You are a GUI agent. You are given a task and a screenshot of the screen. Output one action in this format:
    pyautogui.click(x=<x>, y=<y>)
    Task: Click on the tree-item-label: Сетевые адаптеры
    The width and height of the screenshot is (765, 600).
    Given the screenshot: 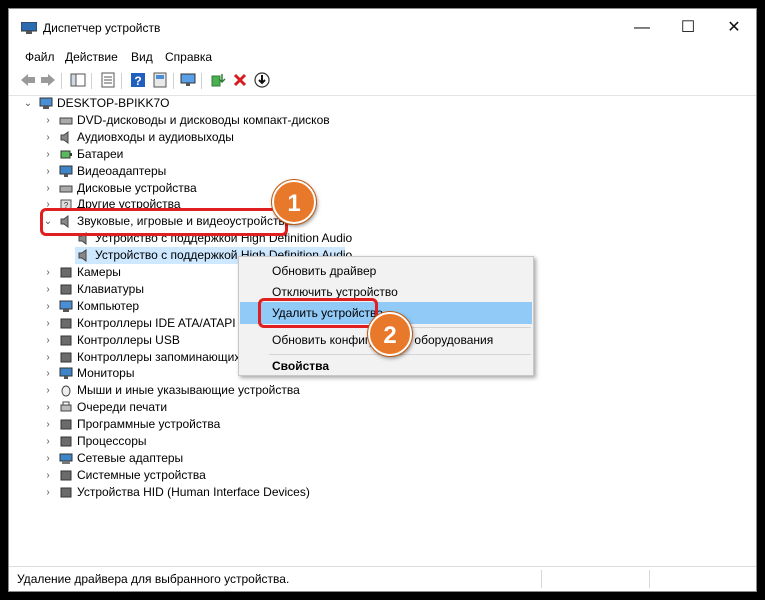 What is the action you would take?
    pyautogui.click(x=130, y=457)
    